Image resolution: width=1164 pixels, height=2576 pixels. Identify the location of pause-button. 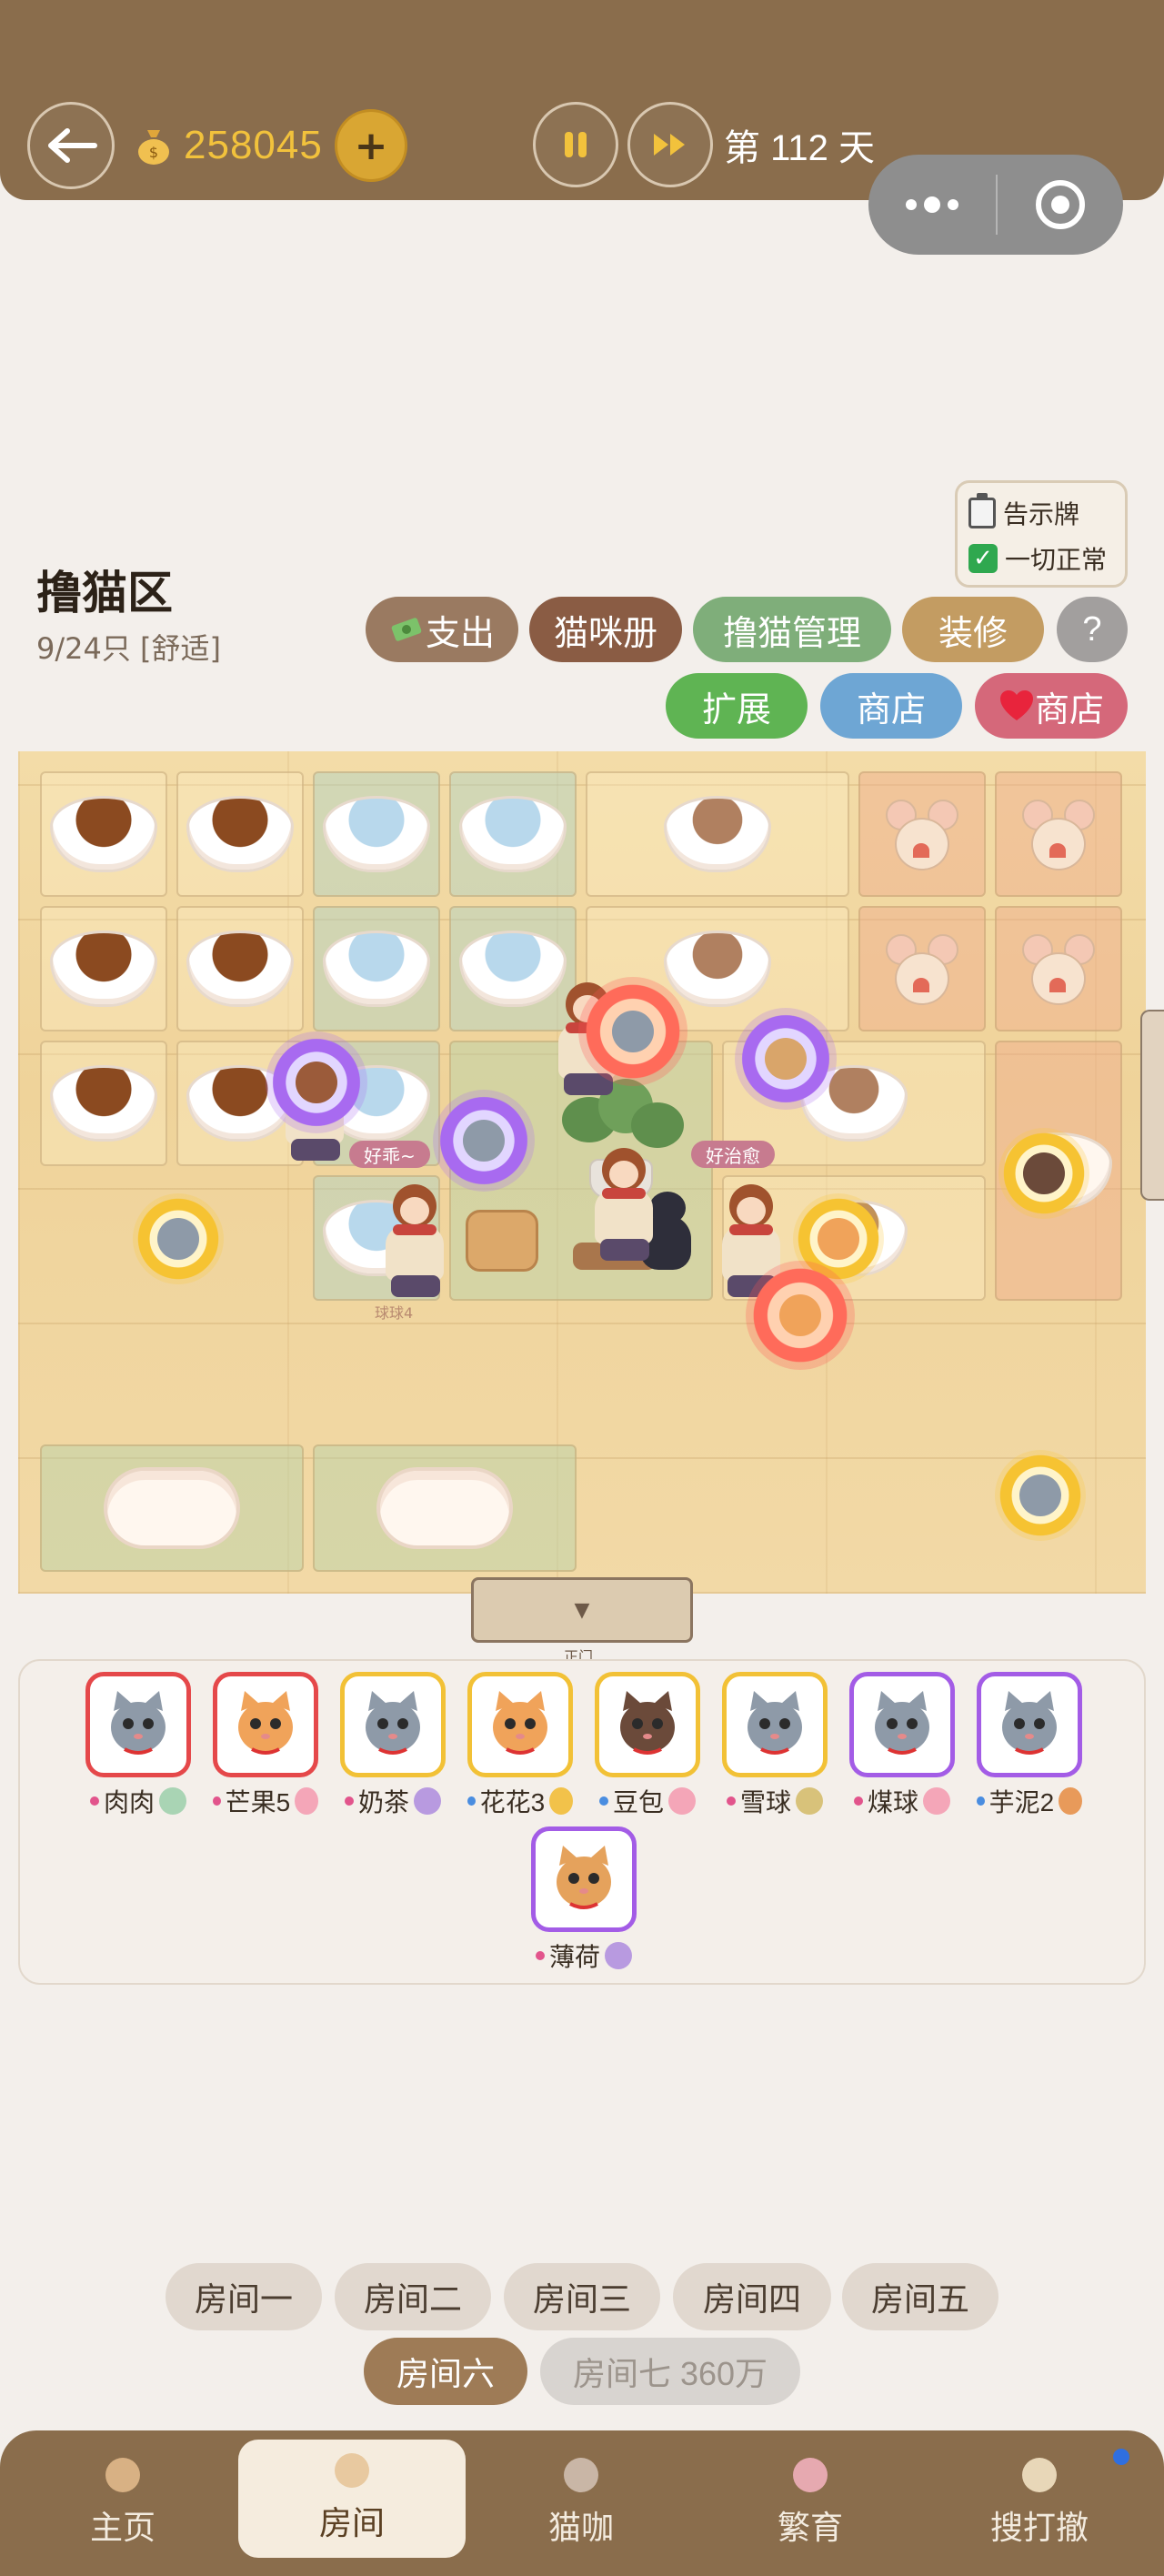
(575, 144).